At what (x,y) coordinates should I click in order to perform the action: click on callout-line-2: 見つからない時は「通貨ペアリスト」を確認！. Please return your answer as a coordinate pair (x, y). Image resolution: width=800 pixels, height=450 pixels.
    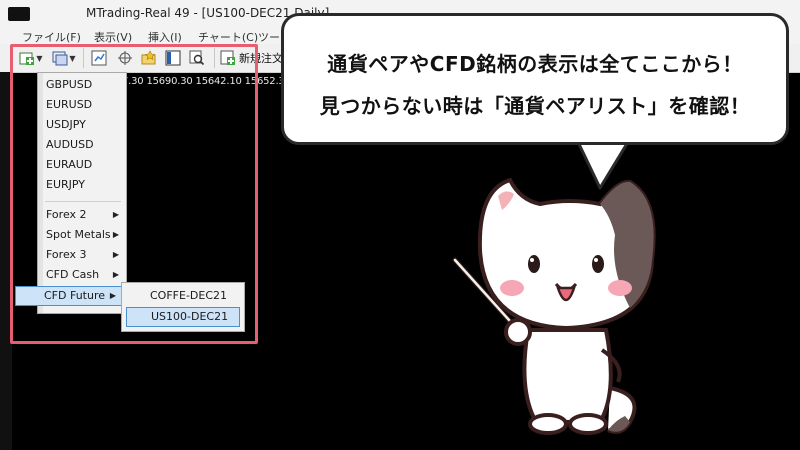
    Looking at the image, I should click on (535, 106).